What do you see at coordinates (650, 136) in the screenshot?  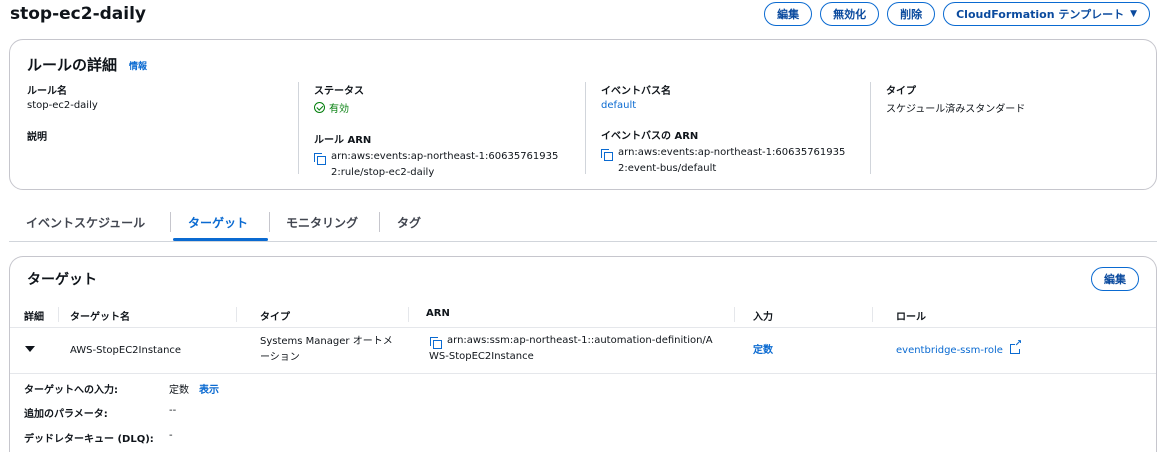 I see `event-bus-arn-label: イベントバスの ARN` at bounding box center [650, 136].